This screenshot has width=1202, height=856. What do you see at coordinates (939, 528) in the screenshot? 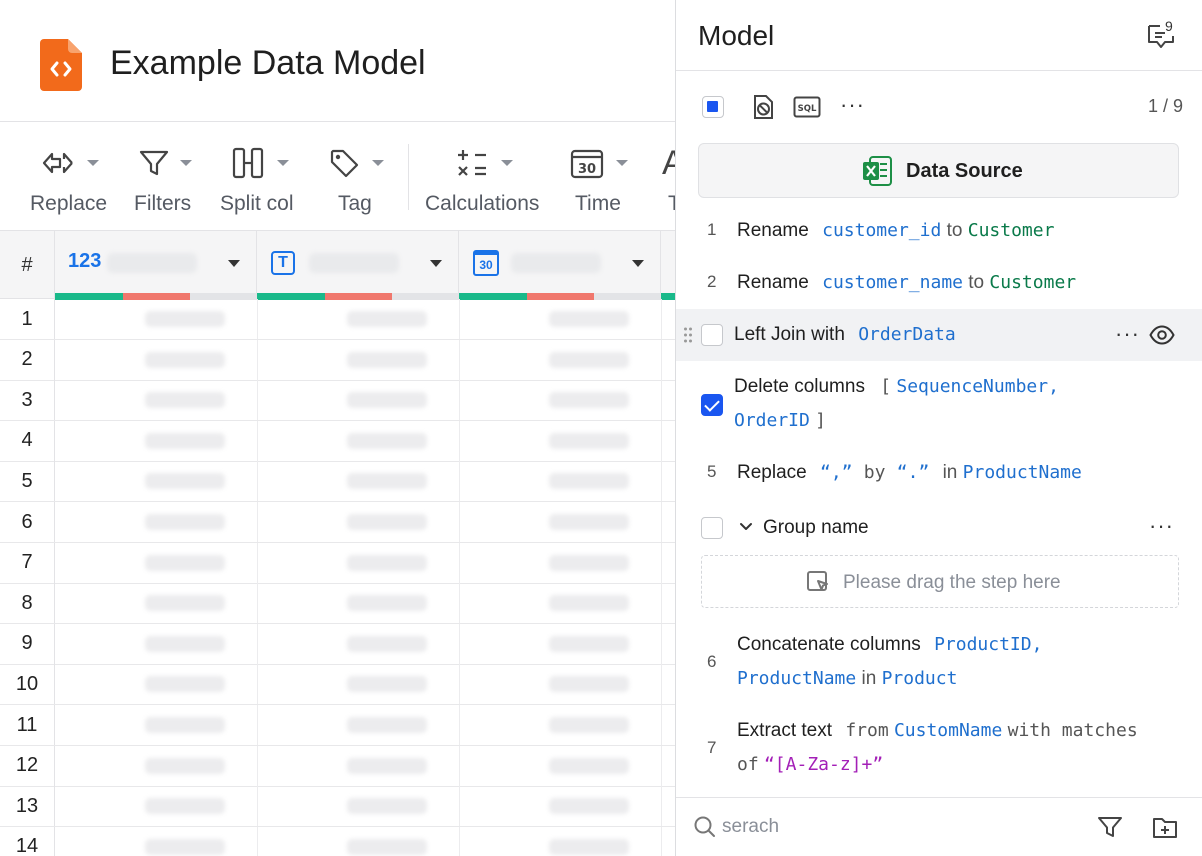
I see `step-group: Group name ···` at bounding box center [939, 528].